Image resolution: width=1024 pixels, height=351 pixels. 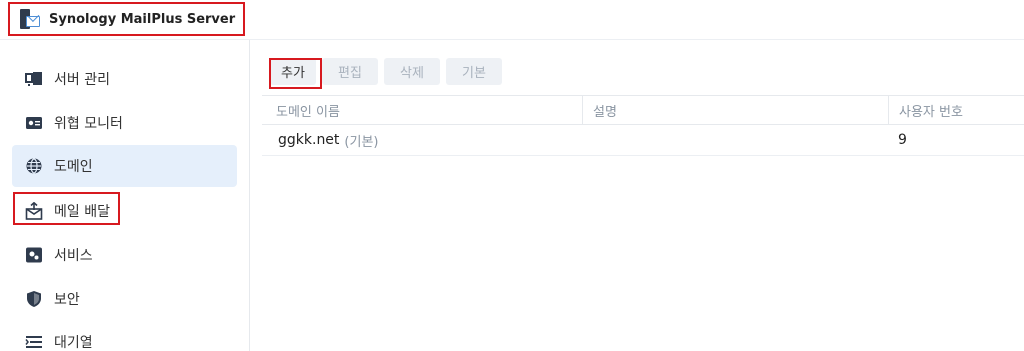 What do you see at coordinates (350, 71) in the screenshot?
I see `edit-button: 편집` at bounding box center [350, 71].